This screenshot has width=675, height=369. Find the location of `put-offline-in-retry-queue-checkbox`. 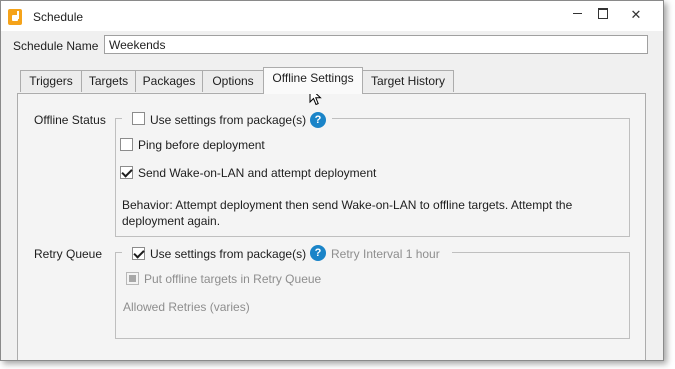

put-offline-in-retry-queue-checkbox is located at coordinates (132, 278).